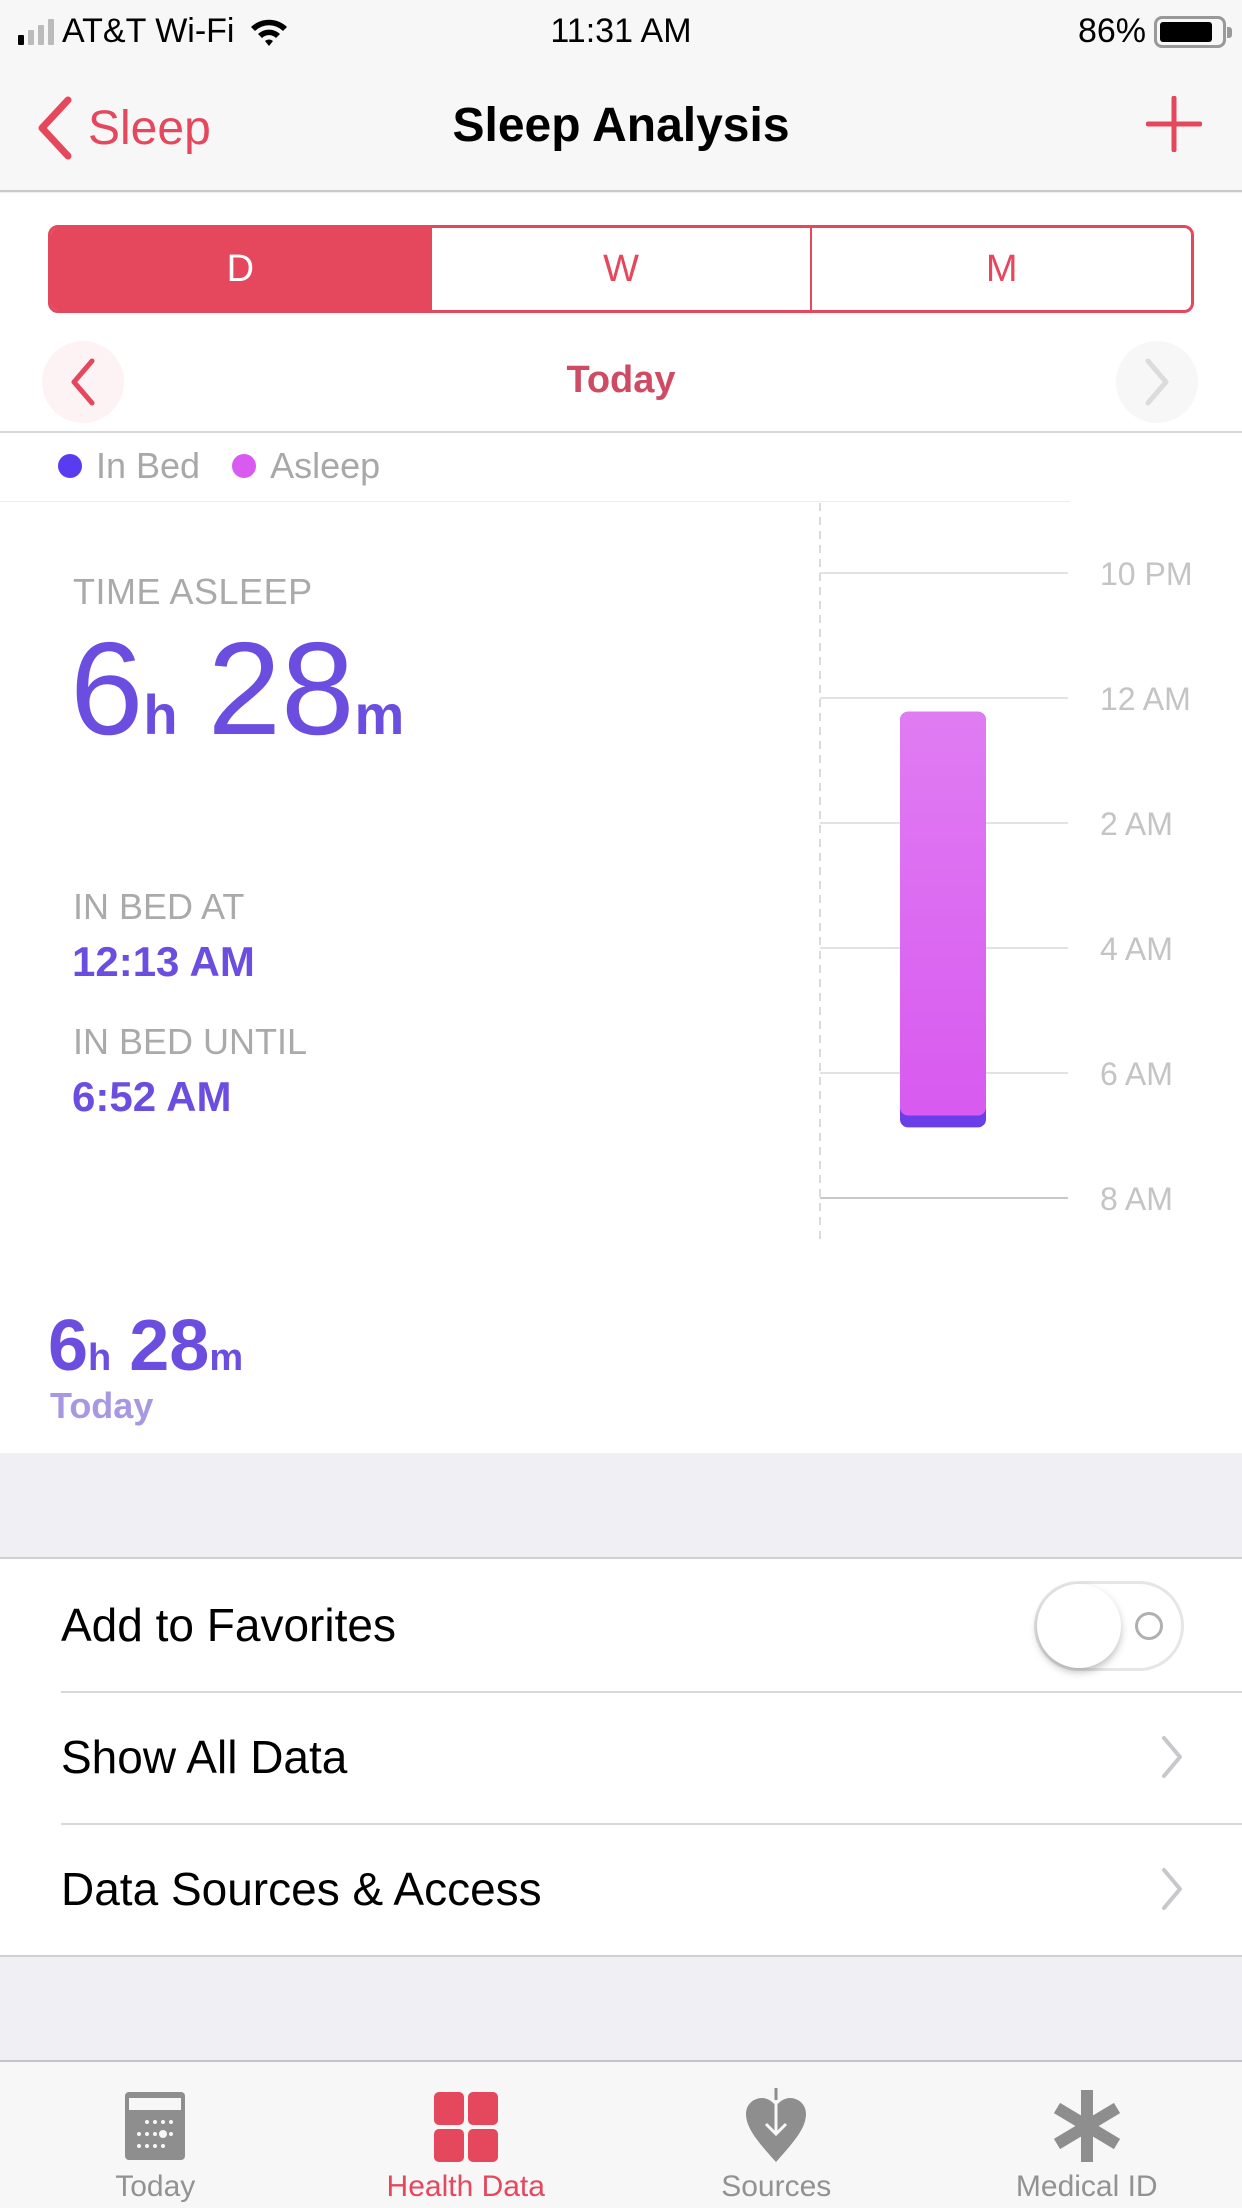 This screenshot has height=2208, width=1242. What do you see at coordinates (102, 1405) in the screenshot?
I see `daily-total-label: Today` at bounding box center [102, 1405].